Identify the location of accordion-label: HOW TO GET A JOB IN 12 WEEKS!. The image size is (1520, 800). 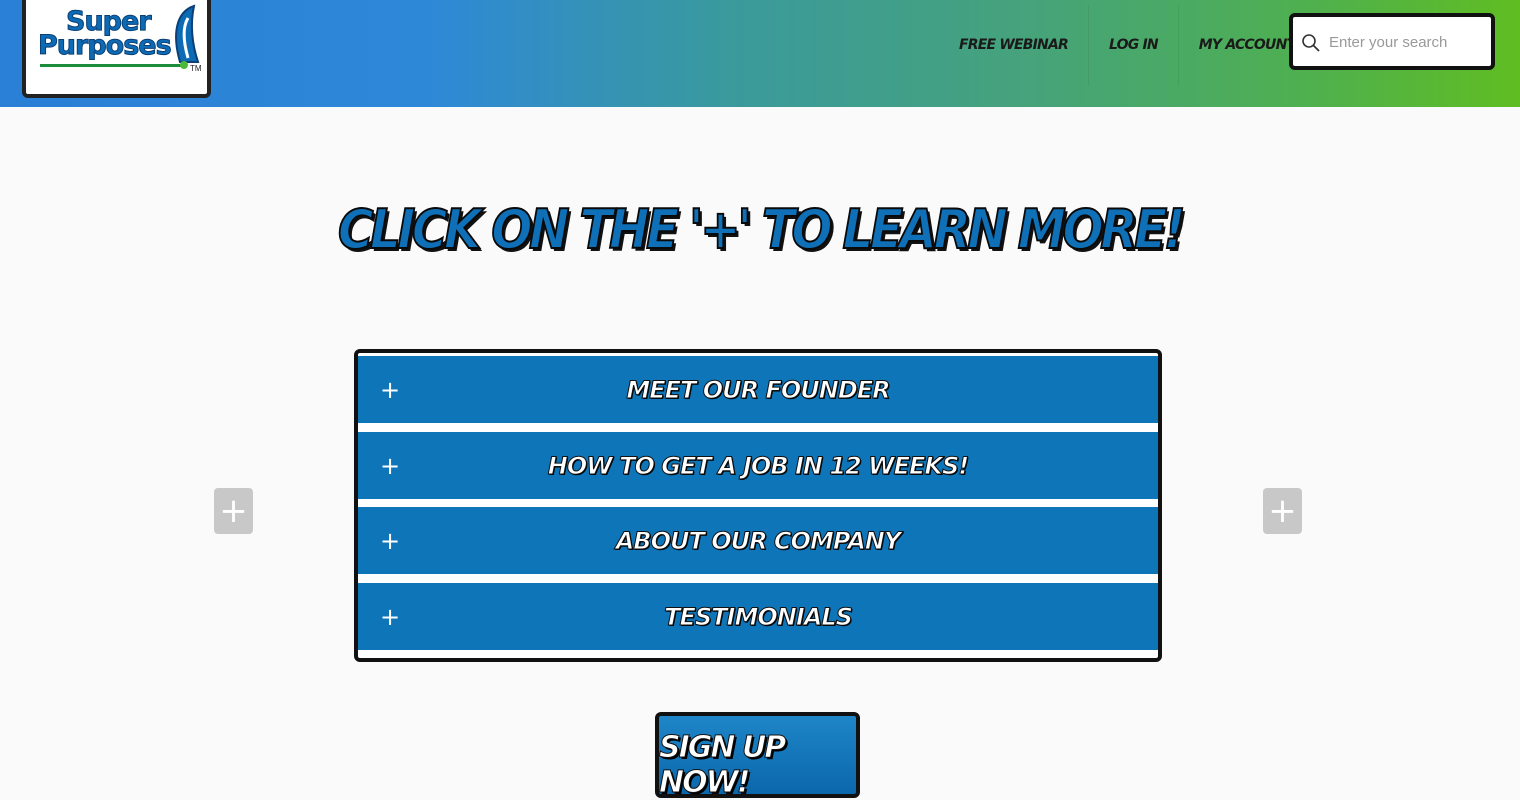
(758, 465).